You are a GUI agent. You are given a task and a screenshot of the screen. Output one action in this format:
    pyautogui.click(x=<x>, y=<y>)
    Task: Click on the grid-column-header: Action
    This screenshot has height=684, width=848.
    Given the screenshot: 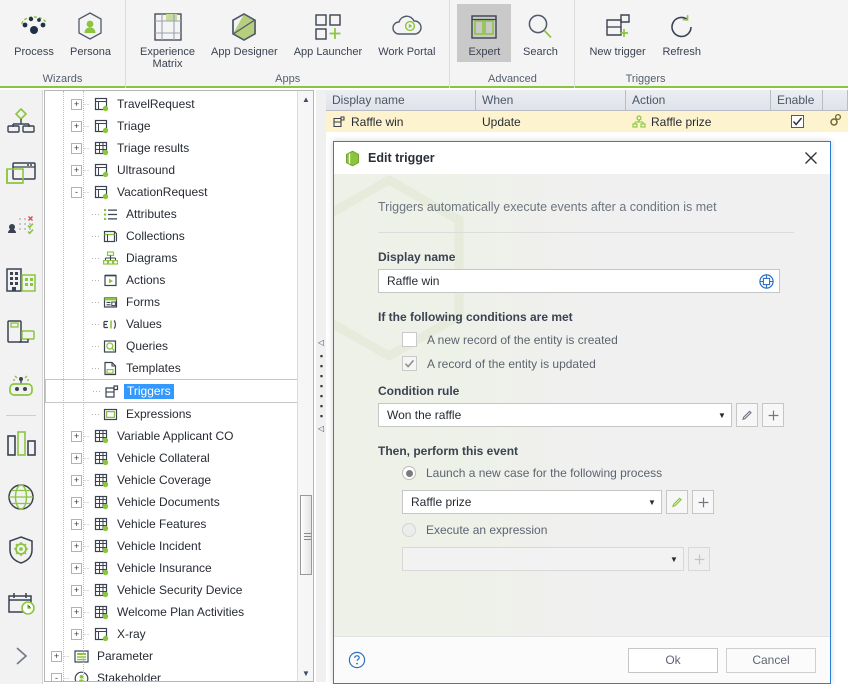 What is the action you would take?
    pyautogui.click(x=698, y=100)
    